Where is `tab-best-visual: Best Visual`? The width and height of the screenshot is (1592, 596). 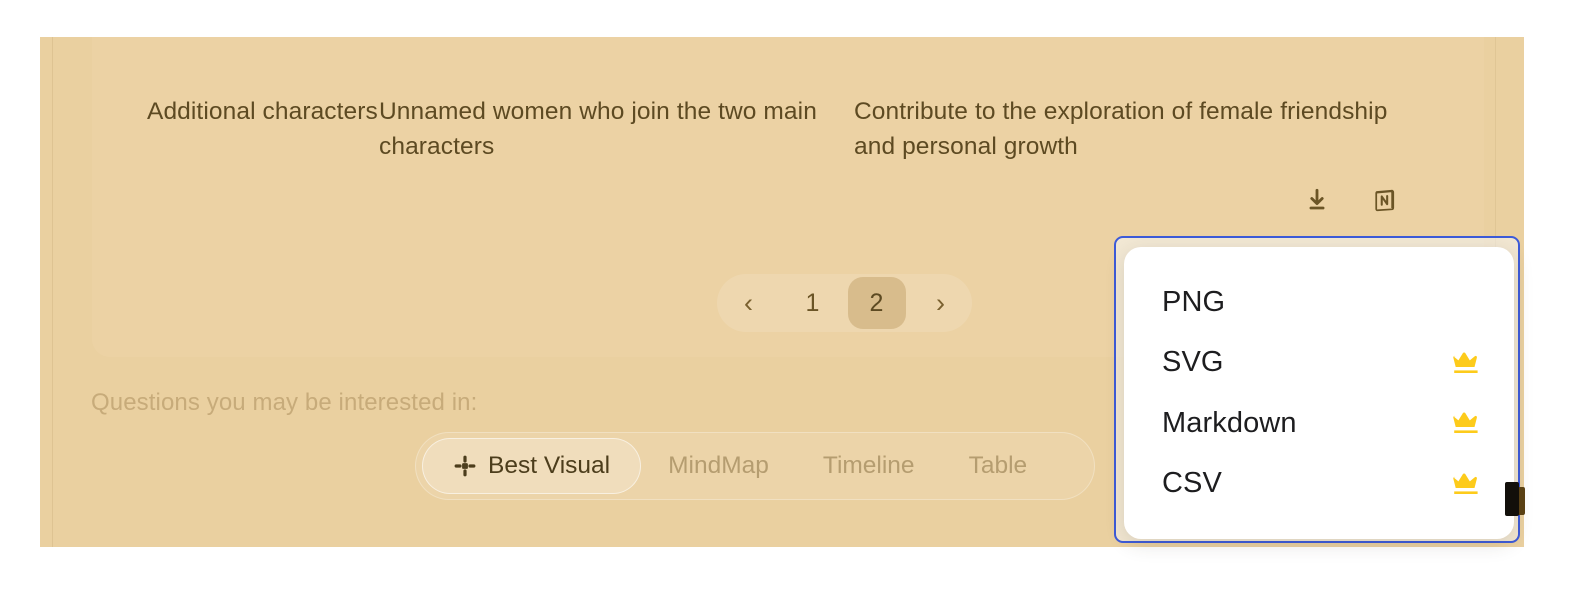
tab-best-visual: Best Visual is located at coordinates (532, 466).